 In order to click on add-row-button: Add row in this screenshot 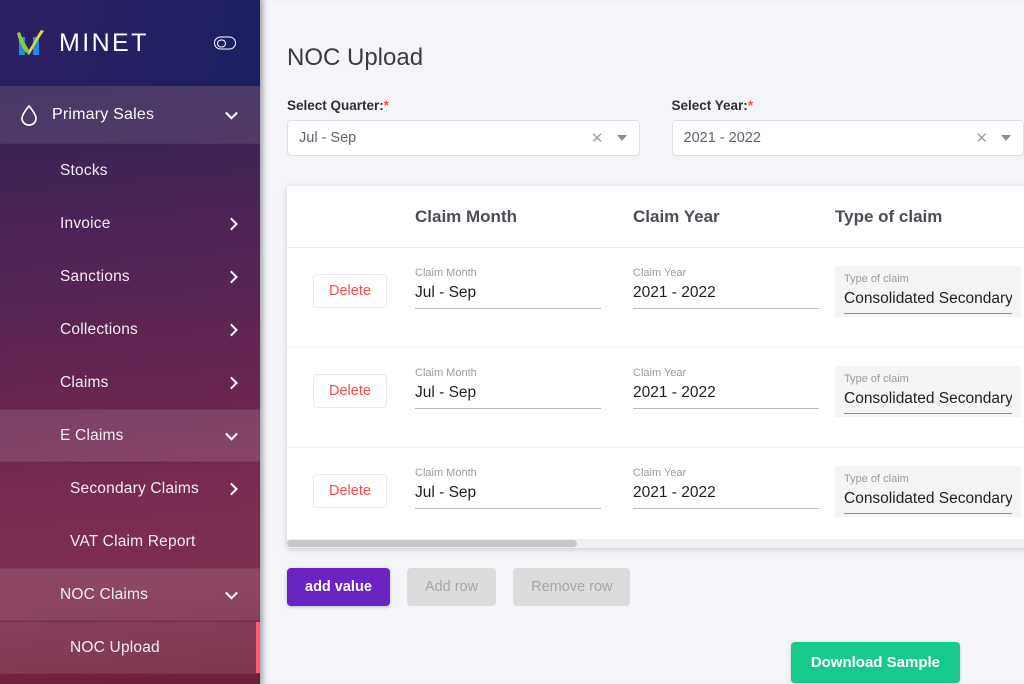, I will do `click(451, 587)`.